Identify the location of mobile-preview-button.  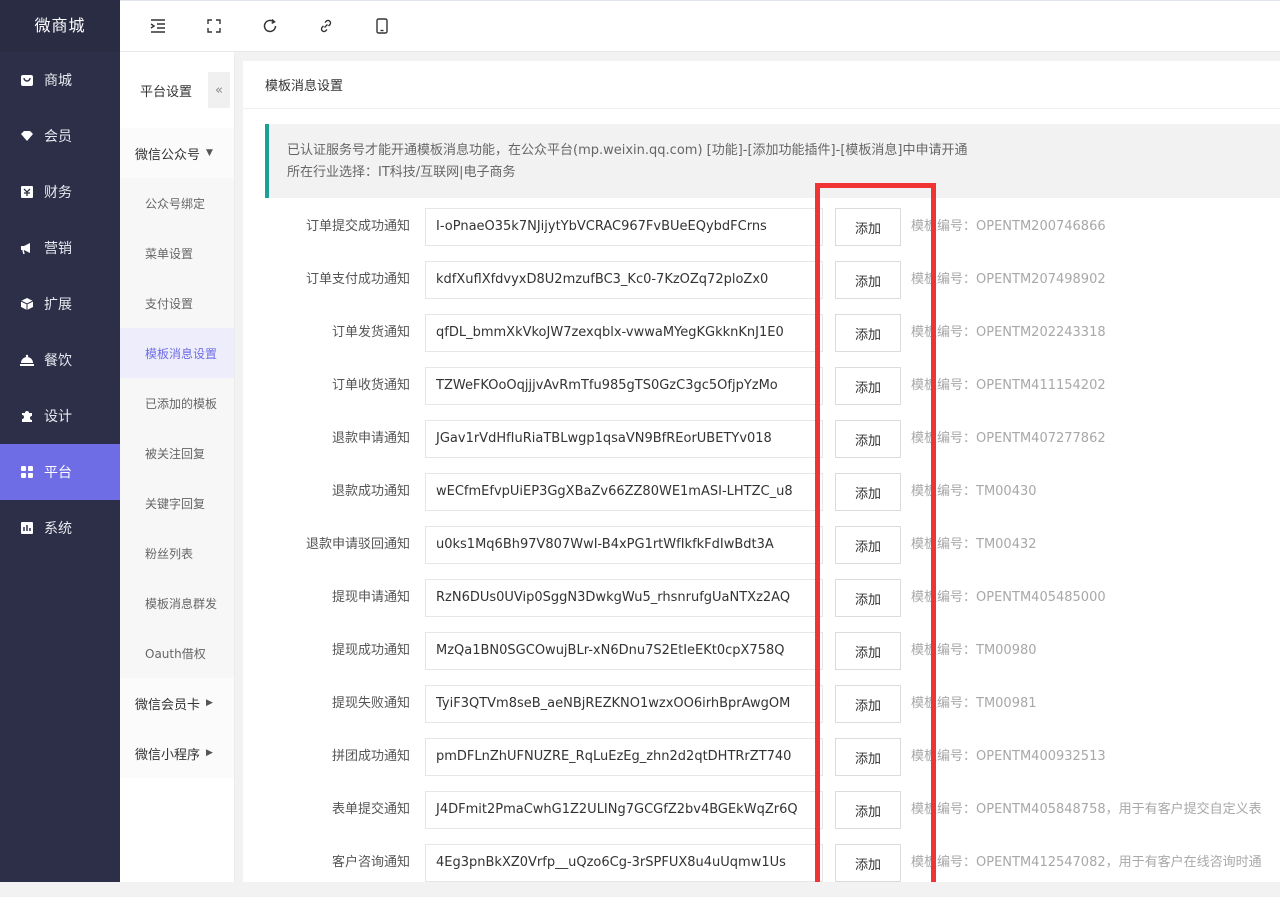
(382, 26).